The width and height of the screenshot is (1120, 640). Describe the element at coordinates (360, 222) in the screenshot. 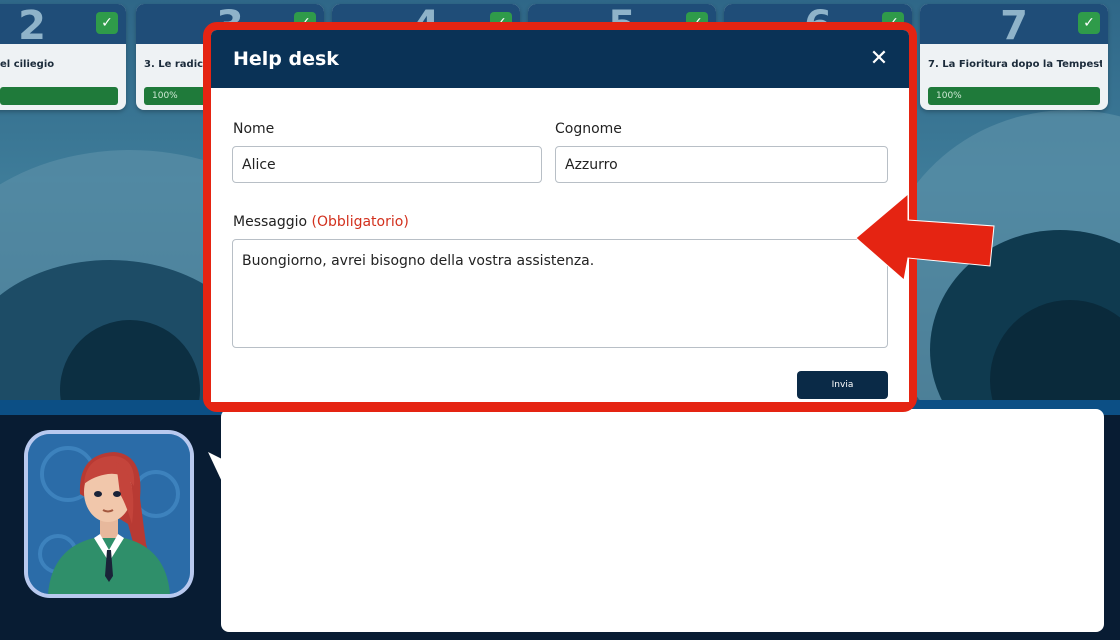

I see `required-marker: (Obbligatorio)` at that location.